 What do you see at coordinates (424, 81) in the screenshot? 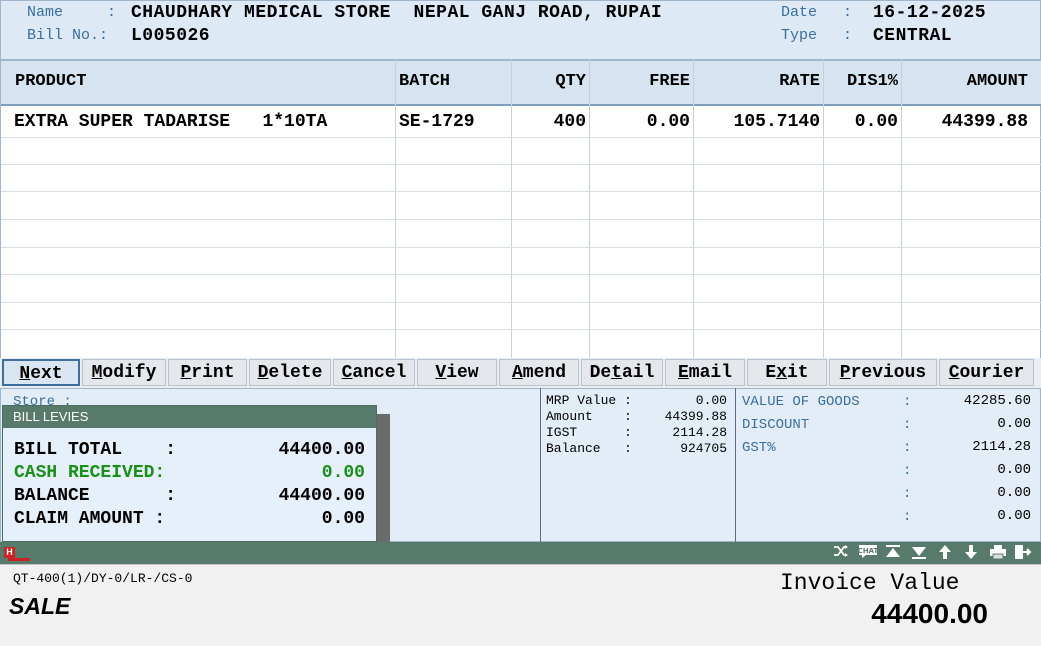
I see `header-batch: BATCH` at bounding box center [424, 81].